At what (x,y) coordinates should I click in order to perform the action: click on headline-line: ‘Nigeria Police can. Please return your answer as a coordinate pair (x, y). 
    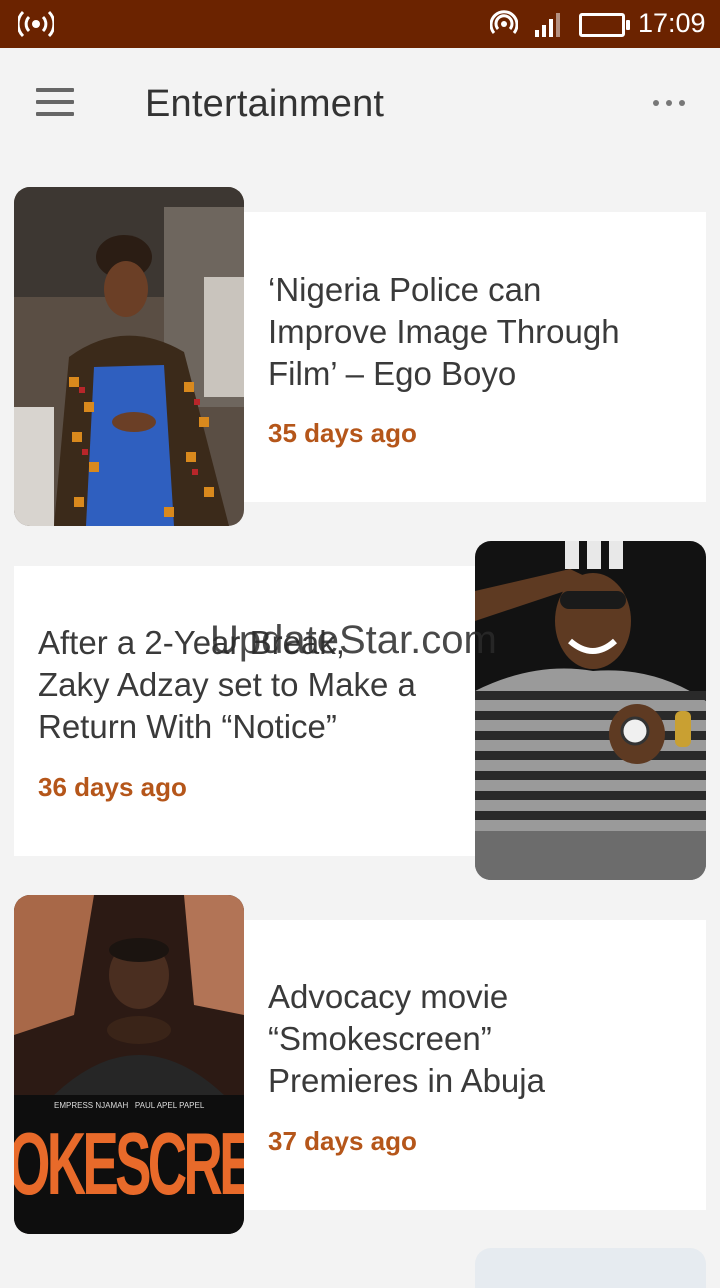
    Looking at the image, I should click on (405, 289).